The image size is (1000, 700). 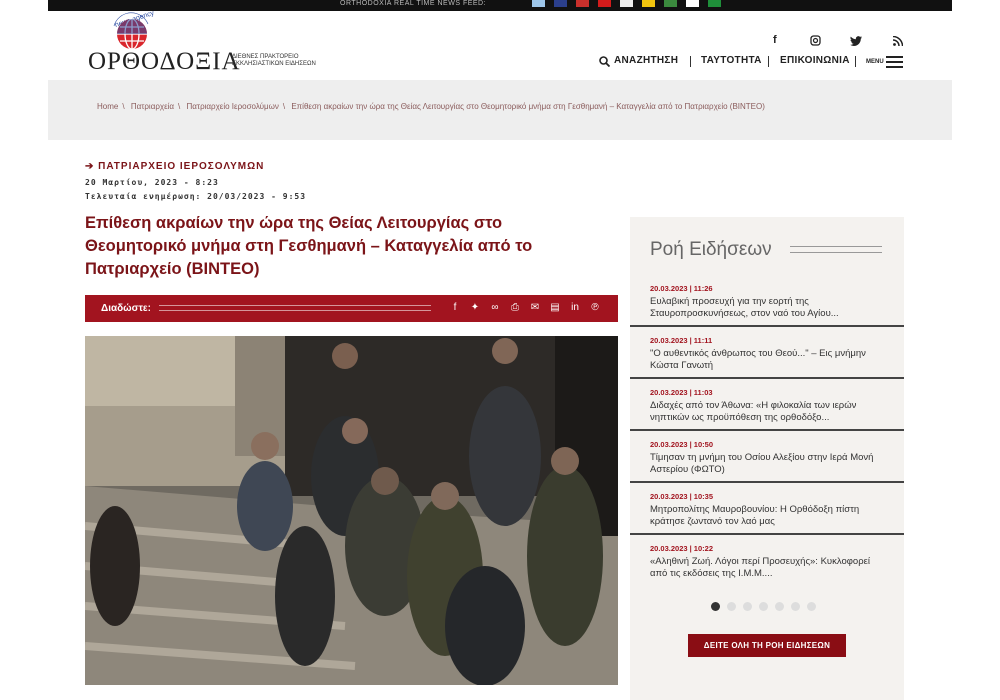 I want to click on category-label: ΠΑΤΡΙΑΡΧΕΙΟ ΙΕΡΟΣΟΛΥΜΩΝ, so click(x=181, y=166).